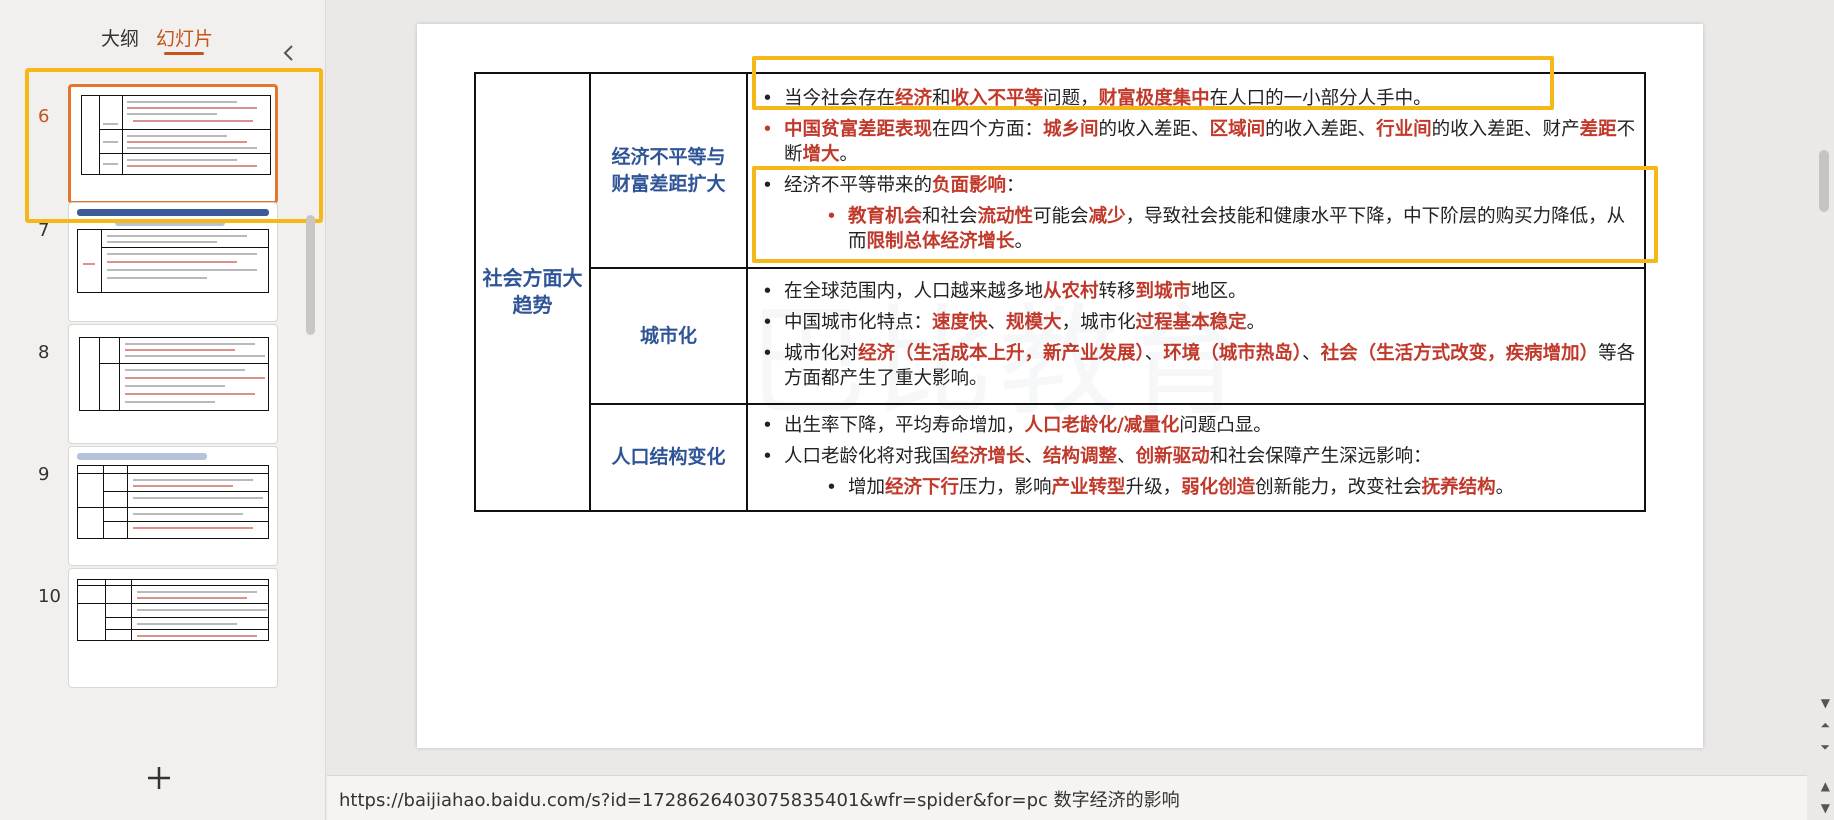 Image resolution: width=1834 pixels, height=820 pixels. What do you see at coordinates (184, 53) in the screenshot?
I see `active-tab-indicator` at bounding box center [184, 53].